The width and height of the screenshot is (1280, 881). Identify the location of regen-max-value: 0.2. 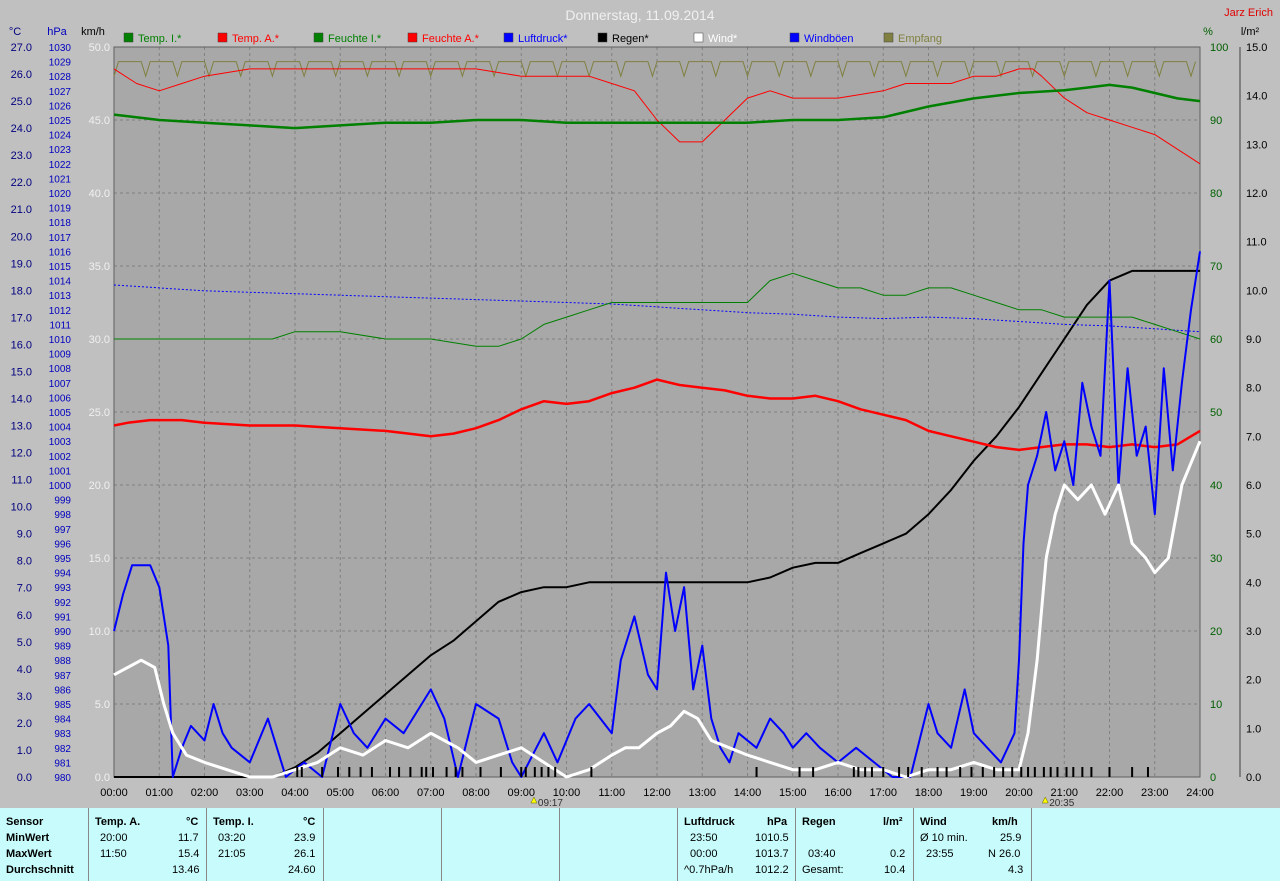
(898, 854).